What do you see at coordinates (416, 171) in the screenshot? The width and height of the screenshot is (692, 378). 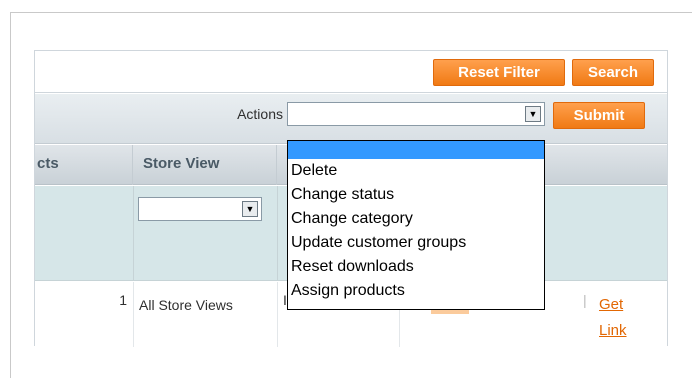 I see `dropdown-option-delete: Delete` at bounding box center [416, 171].